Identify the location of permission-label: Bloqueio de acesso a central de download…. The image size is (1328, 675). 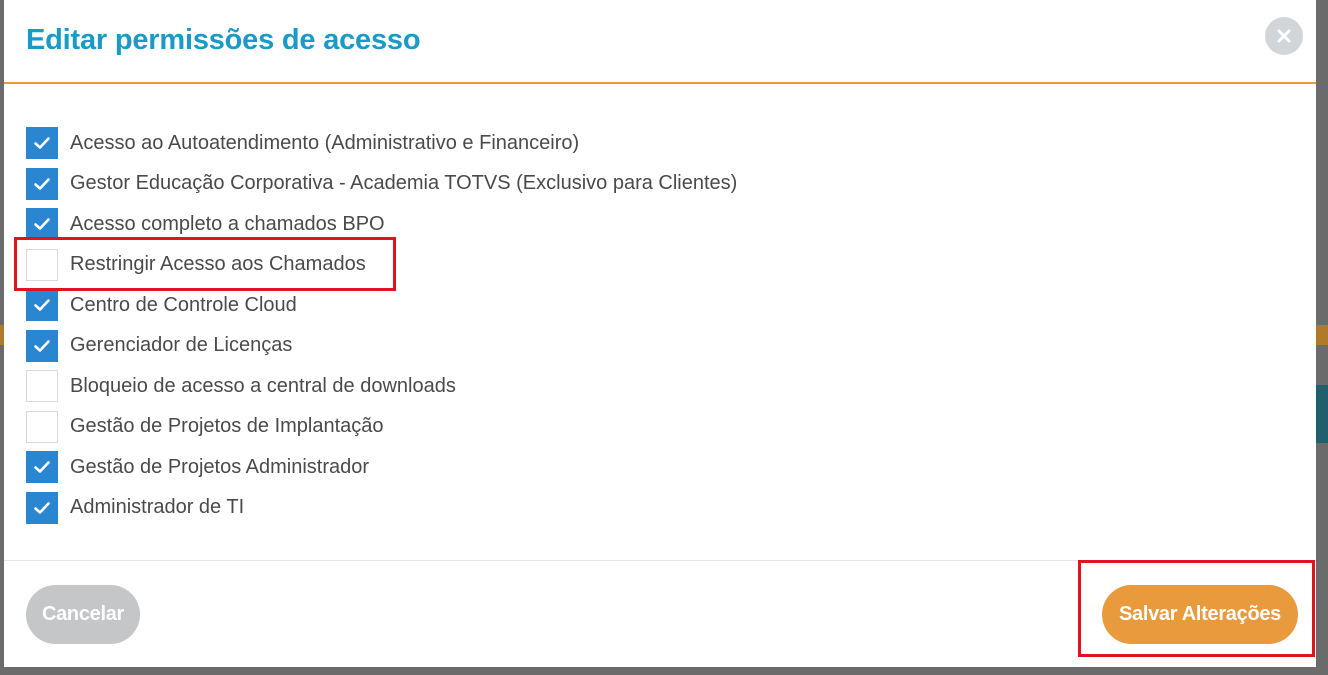
(263, 385).